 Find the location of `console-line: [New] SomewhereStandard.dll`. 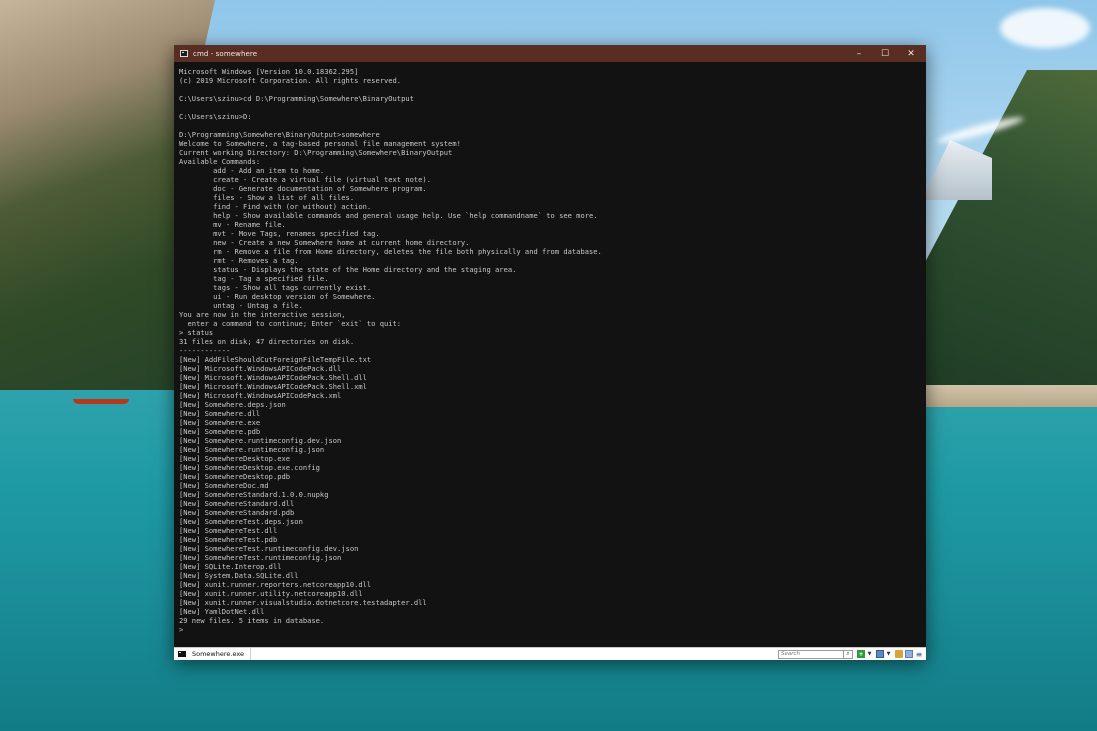

console-line: [New] SomewhereStandard.dll is located at coordinates (237, 503).